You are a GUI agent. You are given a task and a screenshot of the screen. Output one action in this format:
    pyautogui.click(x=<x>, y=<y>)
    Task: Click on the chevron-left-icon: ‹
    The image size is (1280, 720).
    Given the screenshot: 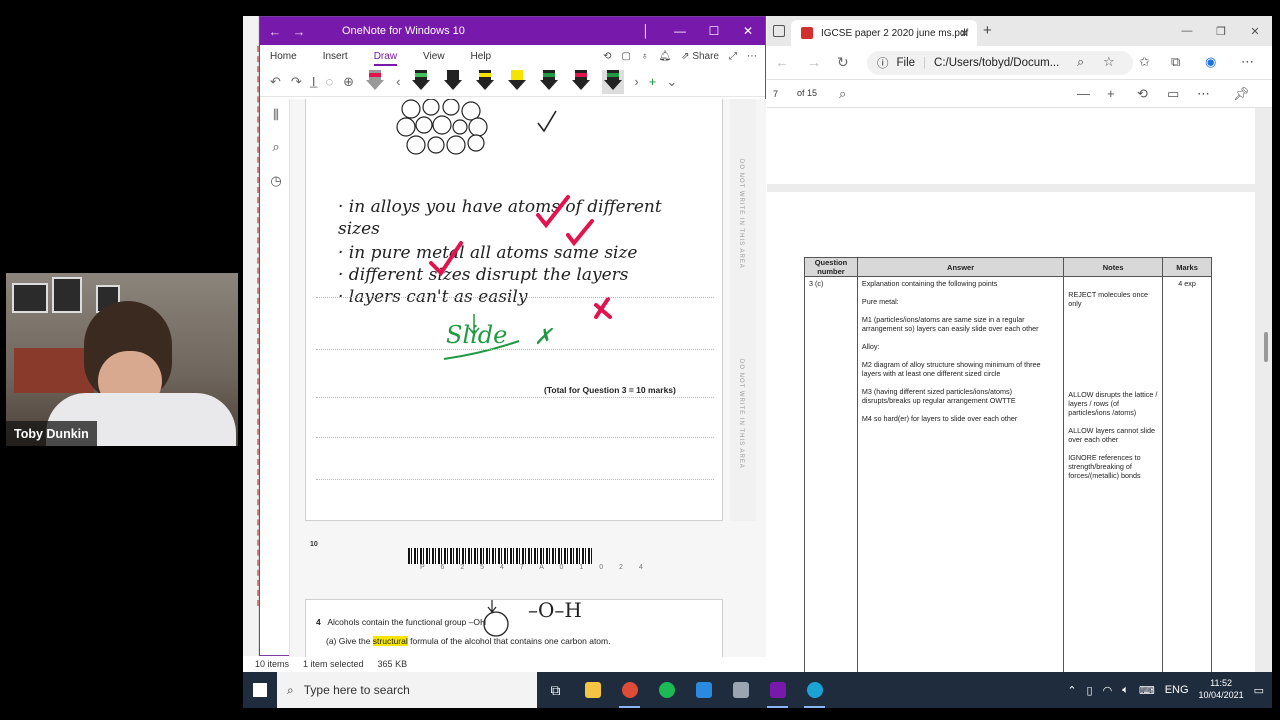 What is the action you would take?
    pyautogui.click(x=398, y=81)
    